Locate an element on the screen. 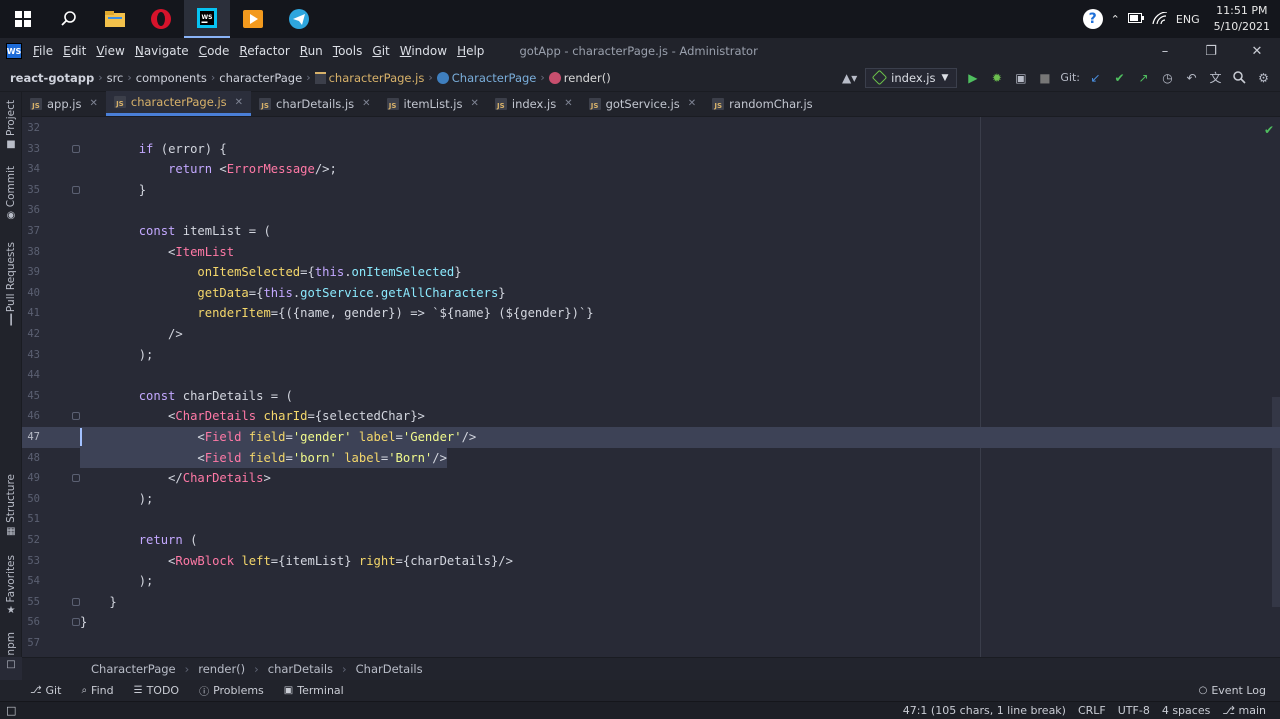 The image size is (1280, 719). editor-crumb-method: render() is located at coordinates (221, 669).